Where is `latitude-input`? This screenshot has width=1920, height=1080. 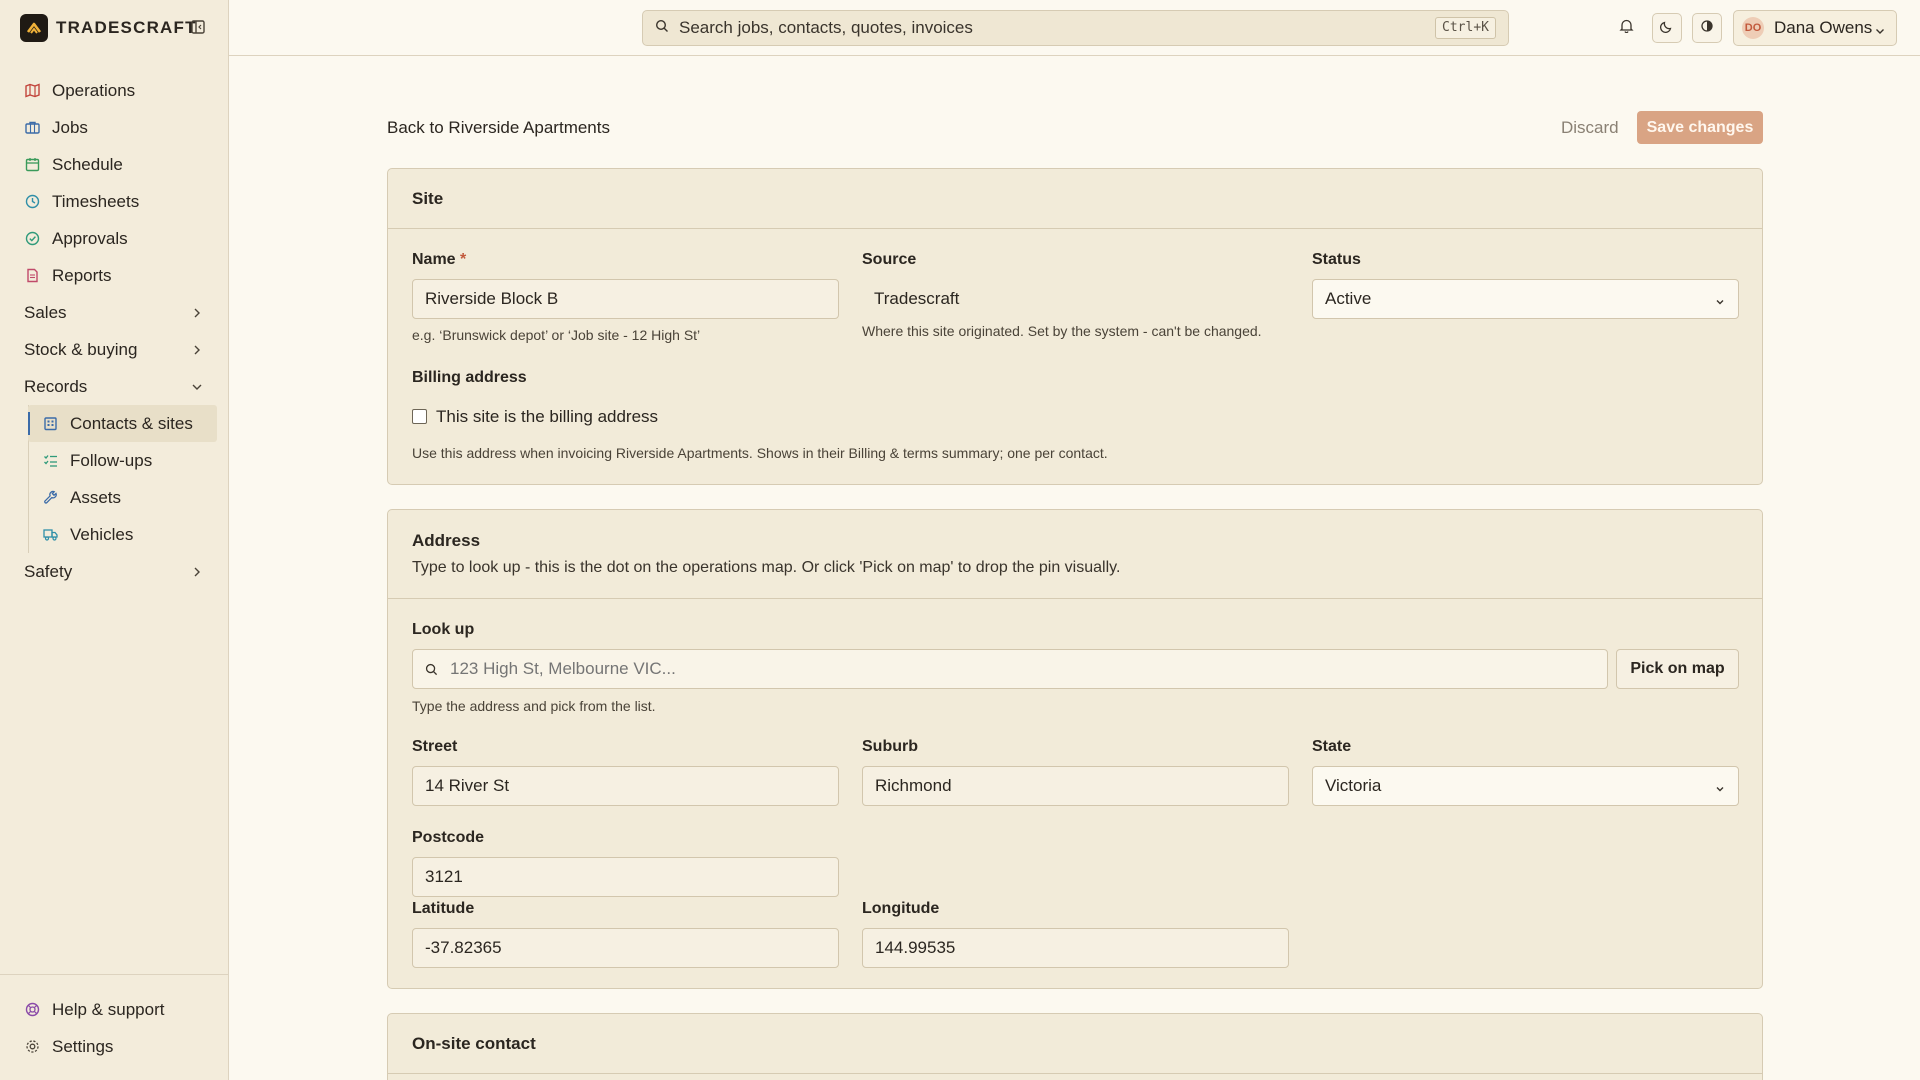 latitude-input is located at coordinates (631, 948).